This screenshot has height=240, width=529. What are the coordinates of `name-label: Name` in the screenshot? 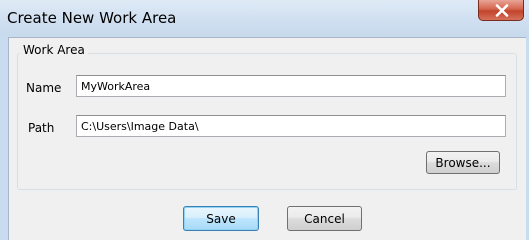 It's located at (44, 88).